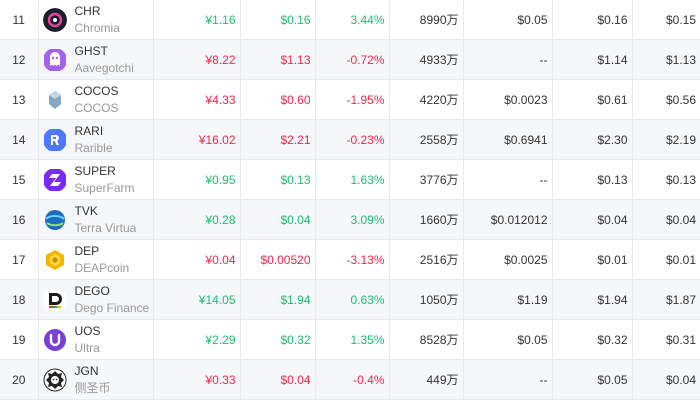 The width and height of the screenshot is (700, 403). Describe the element at coordinates (277, 339) in the screenshot. I see `price-usd-cell: $0.32` at that location.